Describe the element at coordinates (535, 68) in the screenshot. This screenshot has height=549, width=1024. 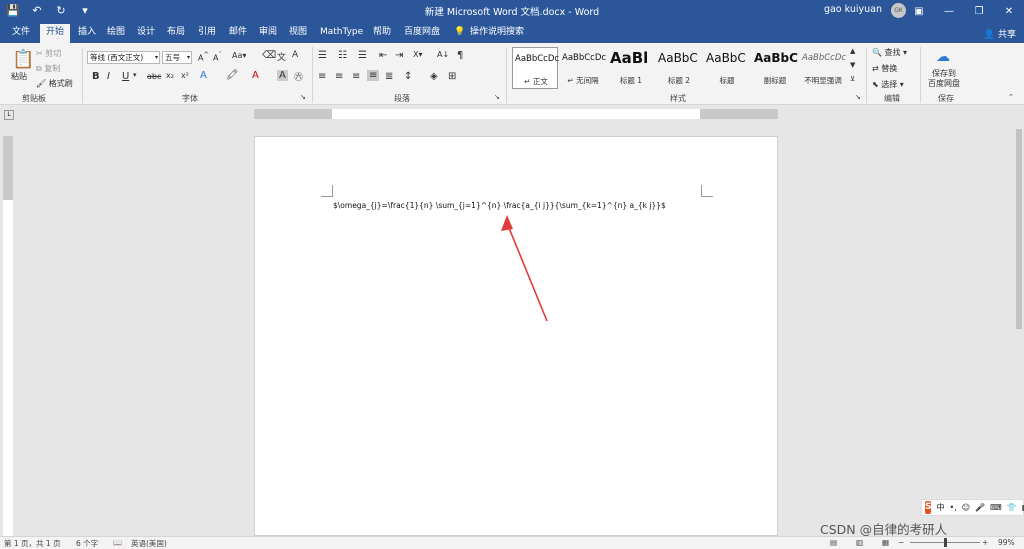
I see `style-normal: AaBbCcDc ↵ 正文` at that location.